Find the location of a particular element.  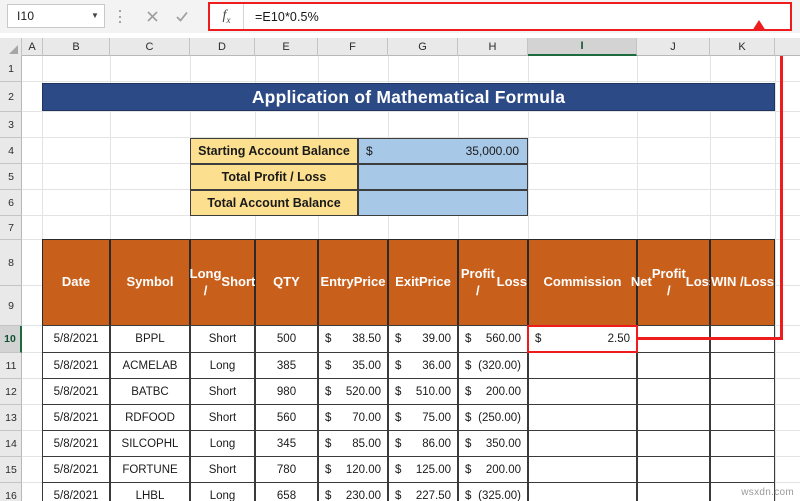

cell-qty: 560 is located at coordinates (286, 417).